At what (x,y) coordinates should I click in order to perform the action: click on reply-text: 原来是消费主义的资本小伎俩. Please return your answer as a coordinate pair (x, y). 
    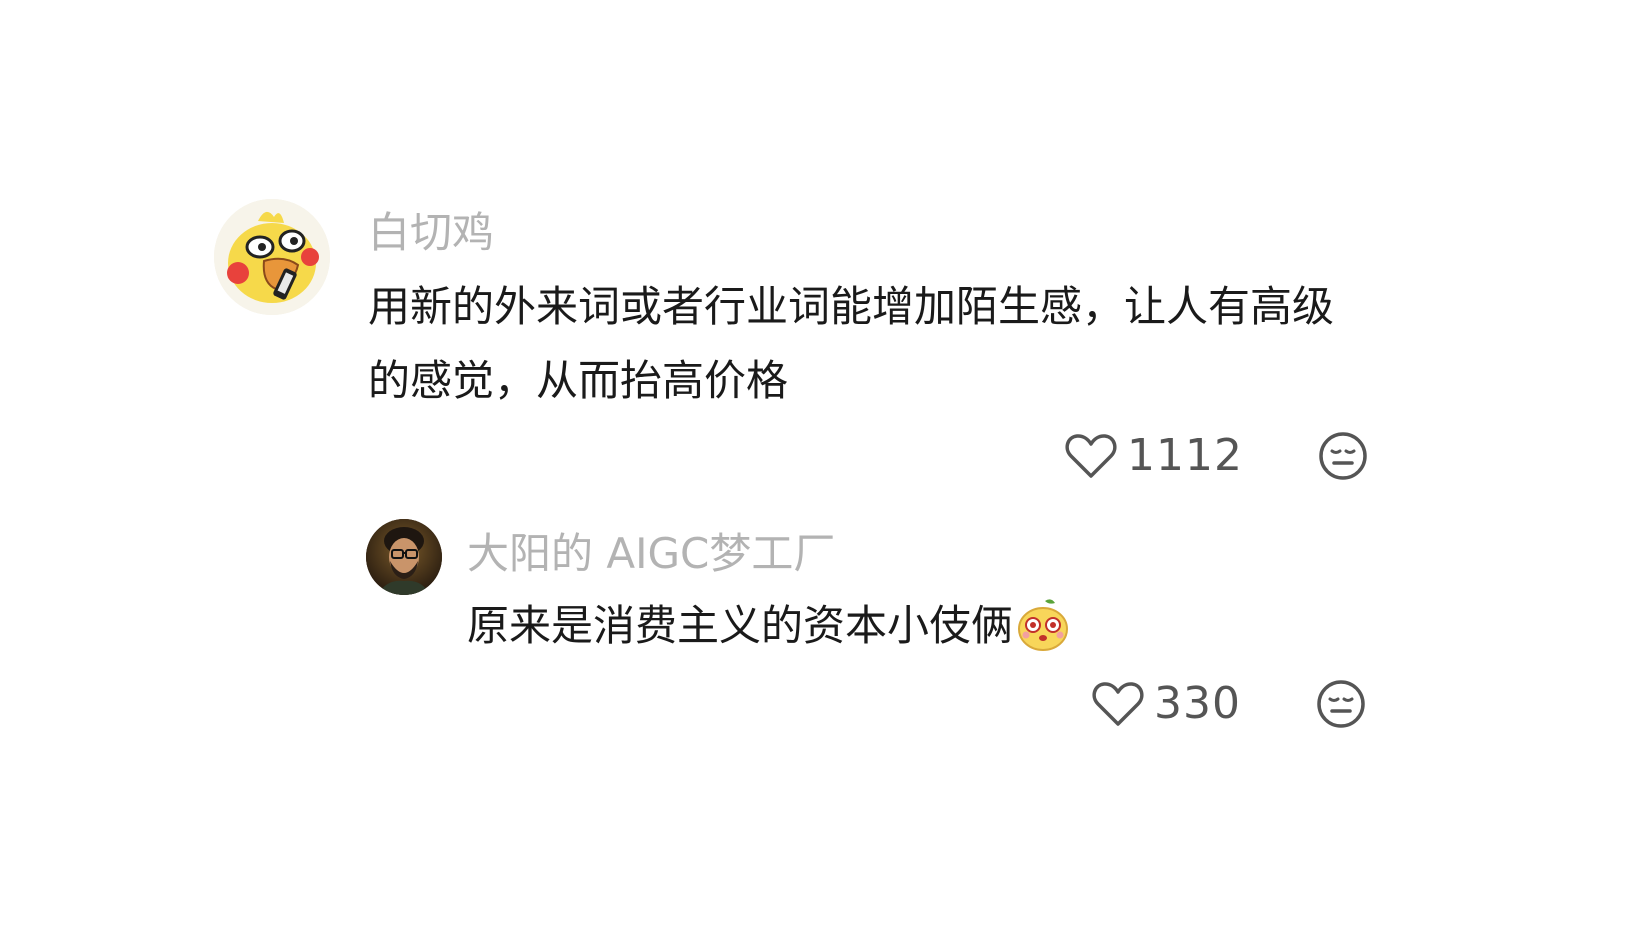
    Looking at the image, I should click on (740, 625).